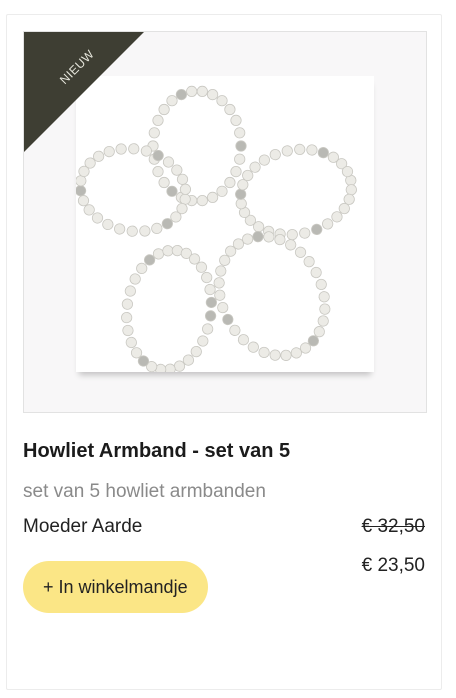 This screenshot has height=698, width=456. What do you see at coordinates (393, 565) in the screenshot?
I see `sale-price: € 23,50` at bounding box center [393, 565].